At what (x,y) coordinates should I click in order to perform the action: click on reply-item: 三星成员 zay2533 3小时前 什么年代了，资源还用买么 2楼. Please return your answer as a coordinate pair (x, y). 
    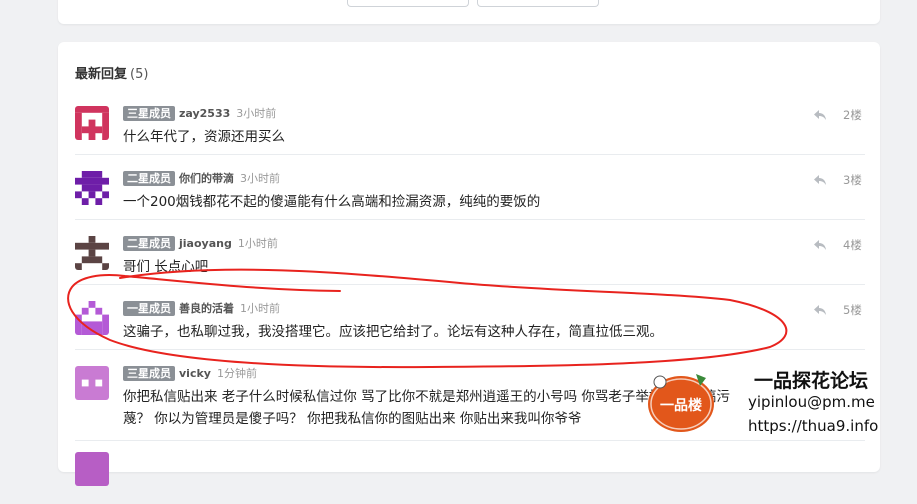
    Looking at the image, I should click on (470, 122).